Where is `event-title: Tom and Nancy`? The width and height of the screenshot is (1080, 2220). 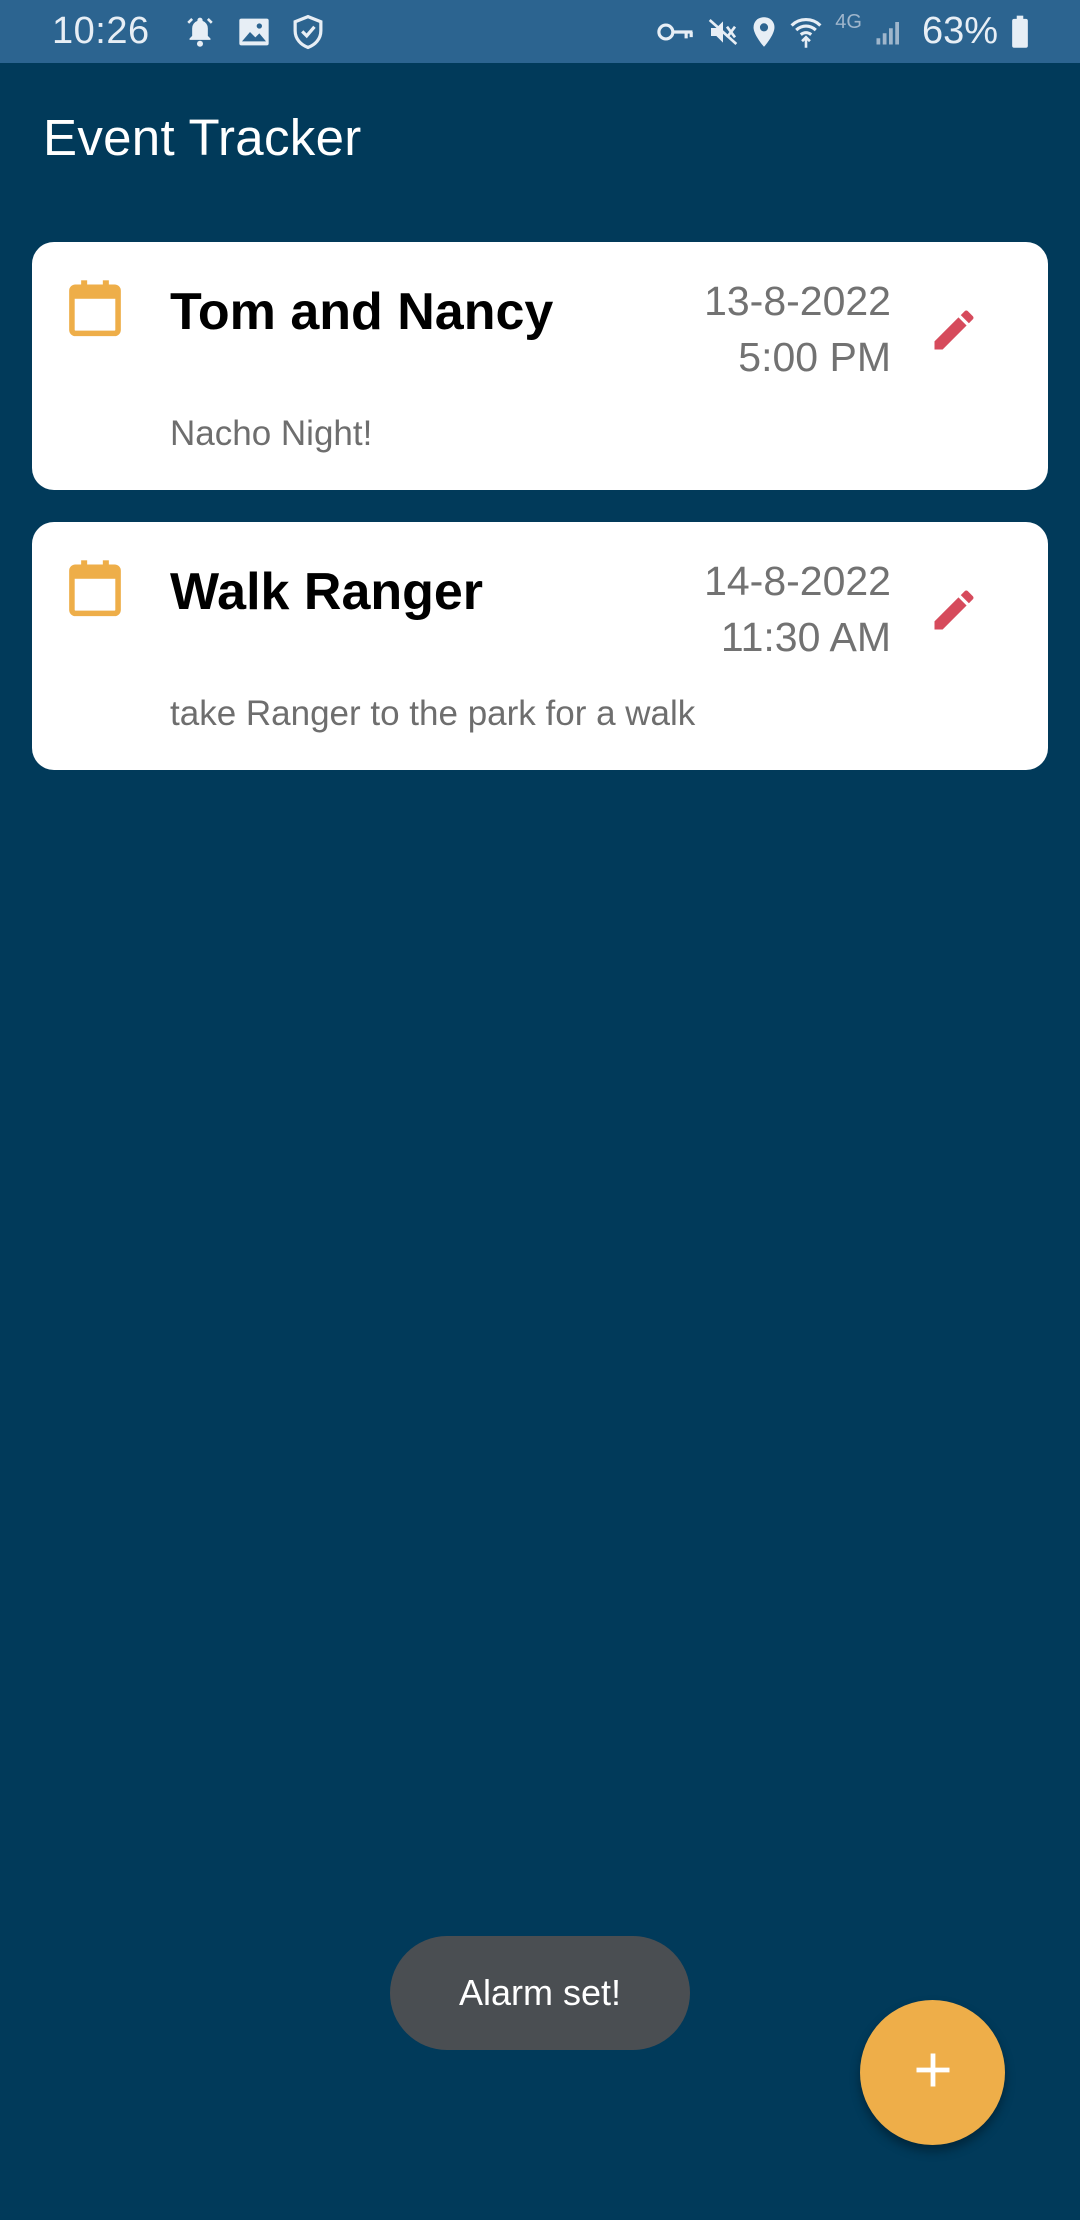 event-title: Tom and Nancy is located at coordinates (362, 312).